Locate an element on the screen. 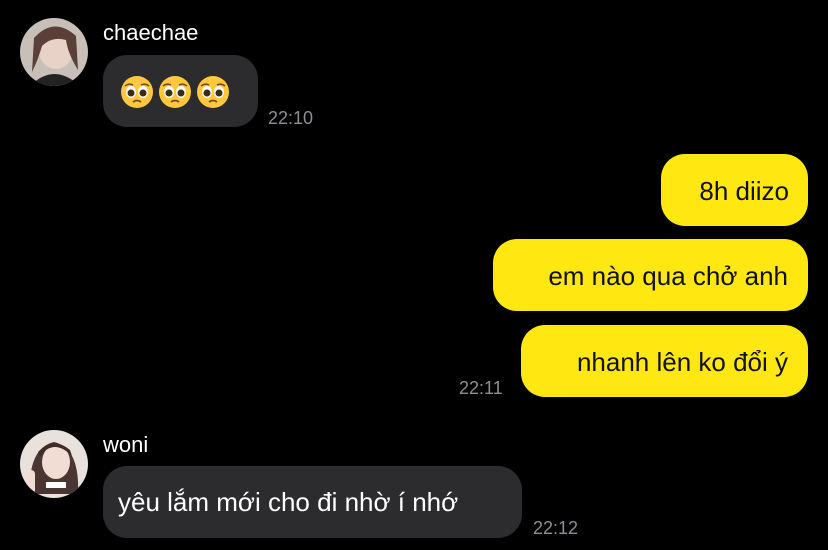  message-text: yêu lắm mới cho đi nhờ í nhớ is located at coordinates (288, 502).